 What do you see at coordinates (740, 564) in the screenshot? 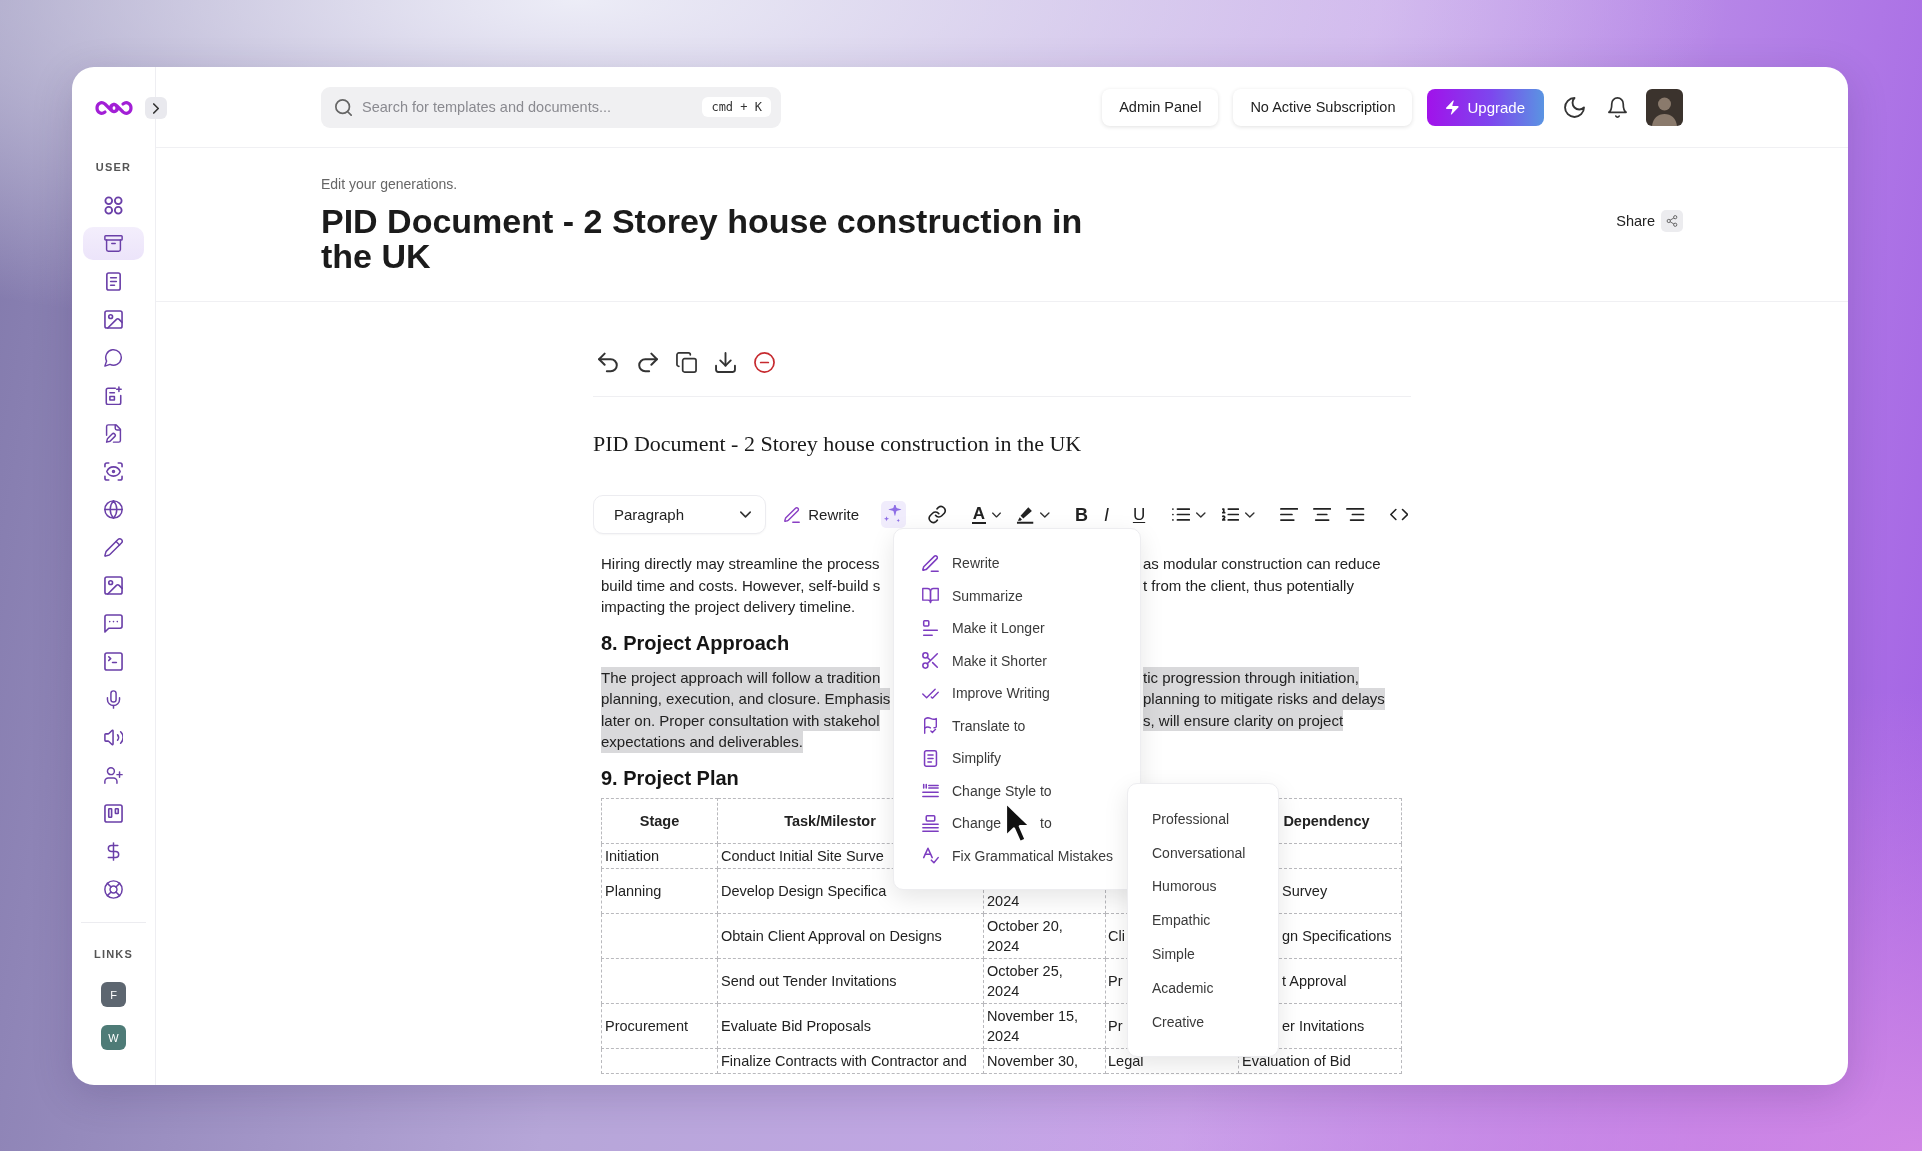
I see `paragraph-text: Hiring directly may streamline the process` at bounding box center [740, 564].